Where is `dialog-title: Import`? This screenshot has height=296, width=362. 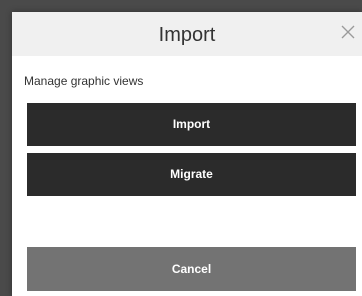 dialog-title: Import is located at coordinates (187, 35).